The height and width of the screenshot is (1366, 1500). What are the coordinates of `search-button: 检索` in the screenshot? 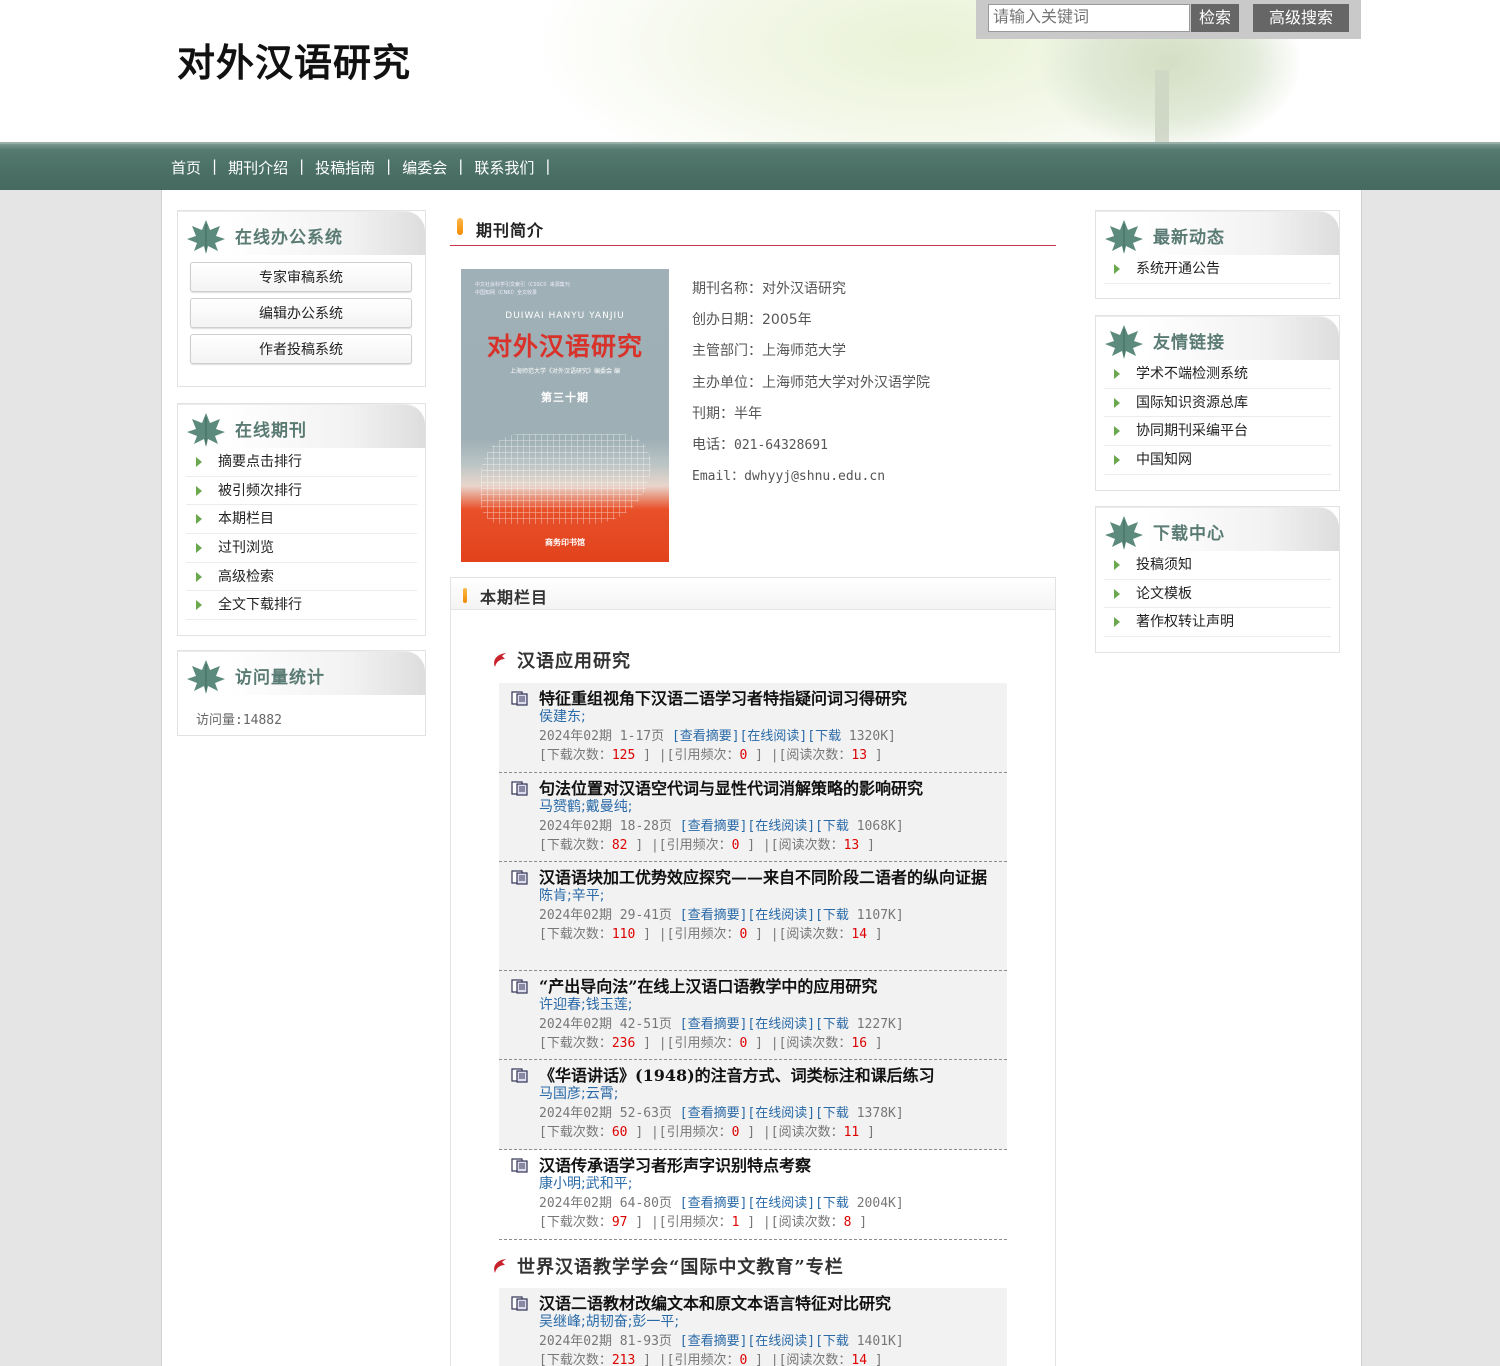 It's located at (1215, 18).